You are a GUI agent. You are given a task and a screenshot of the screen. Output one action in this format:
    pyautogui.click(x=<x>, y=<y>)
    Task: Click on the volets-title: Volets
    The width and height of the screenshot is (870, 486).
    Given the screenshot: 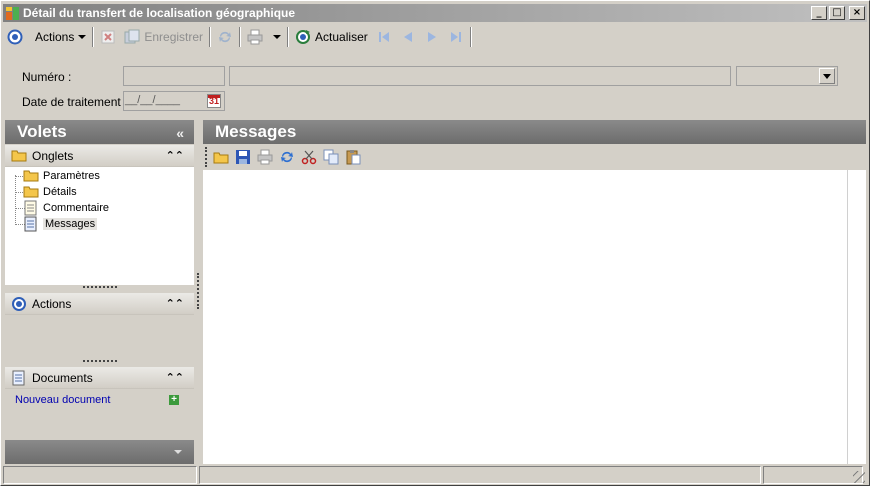 What is the action you would take?
    pyautogui.click(x=42, y=131)
    